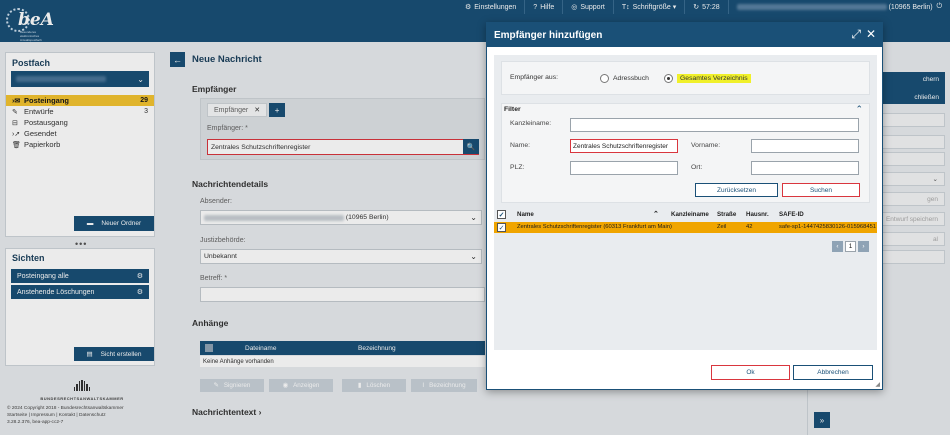 This screenshot has width=950, height=435. What do you see at coordinates (859, 109) in the screenshot?
I see `collapse-icon: ⌃` at bounding box center [859, 109].